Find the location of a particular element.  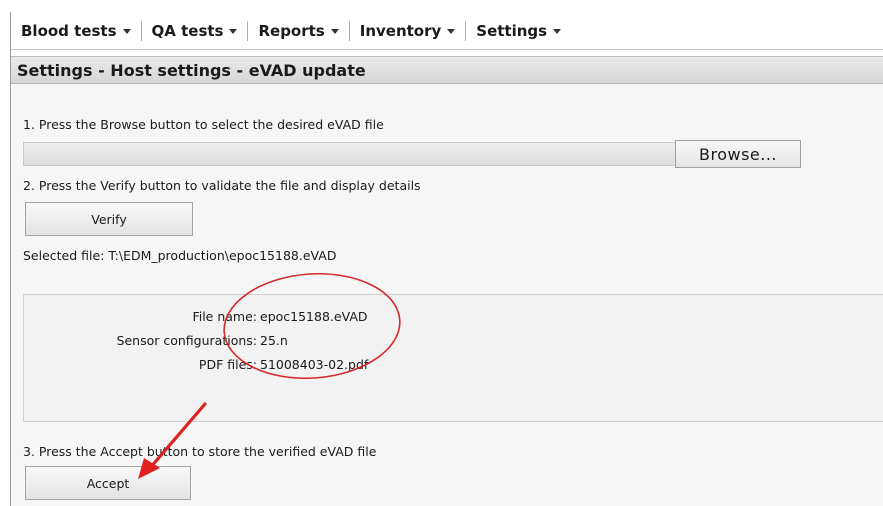

file-path-input is located at coordinates (353, 154).